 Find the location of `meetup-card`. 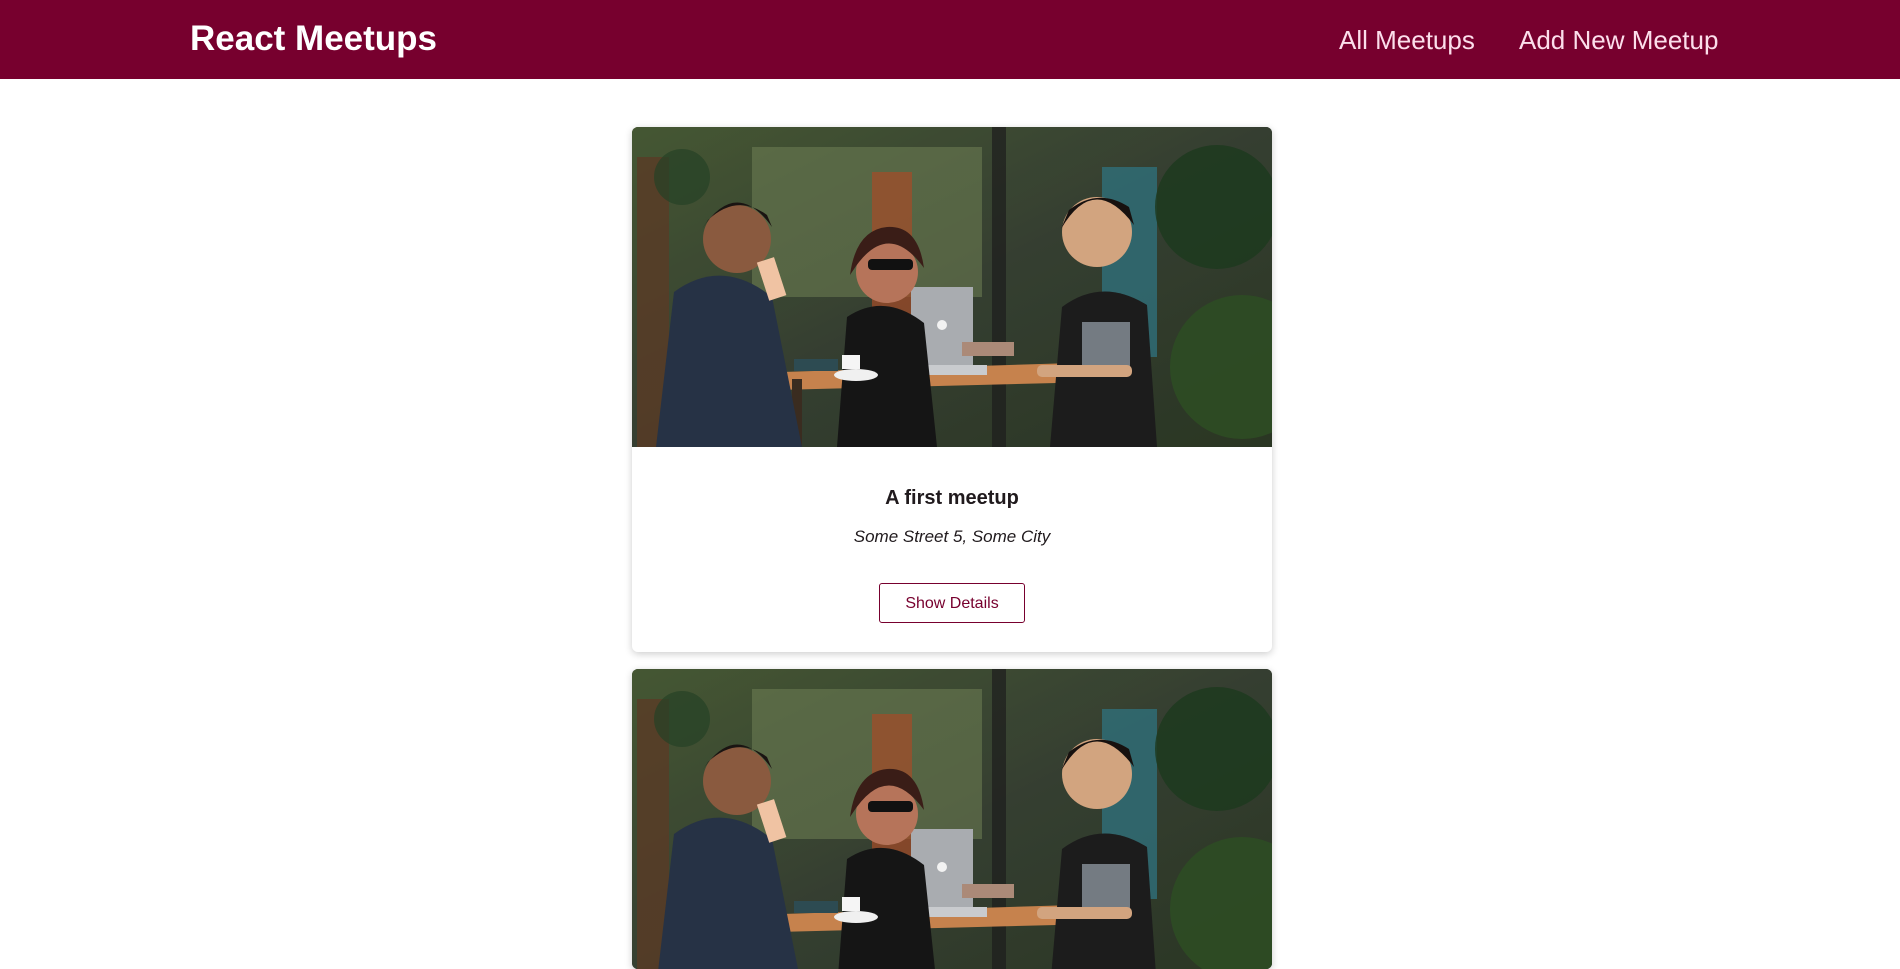

meetup-card is located at coordinates (952, 819).